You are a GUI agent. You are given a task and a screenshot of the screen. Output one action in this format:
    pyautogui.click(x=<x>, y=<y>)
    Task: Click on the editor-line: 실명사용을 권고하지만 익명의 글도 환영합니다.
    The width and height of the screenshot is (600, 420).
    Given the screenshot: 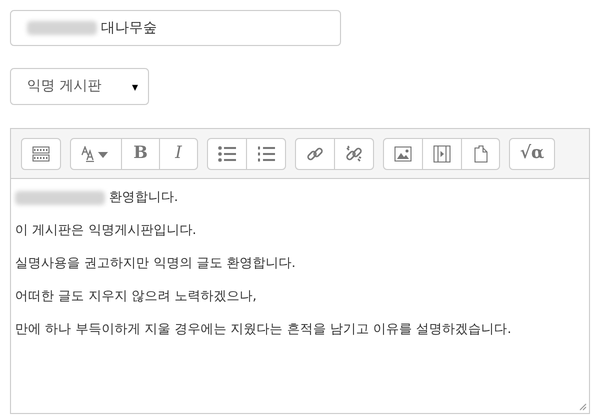 What is the action you would take?
    pyautogui.click(x=155, y=263)
    